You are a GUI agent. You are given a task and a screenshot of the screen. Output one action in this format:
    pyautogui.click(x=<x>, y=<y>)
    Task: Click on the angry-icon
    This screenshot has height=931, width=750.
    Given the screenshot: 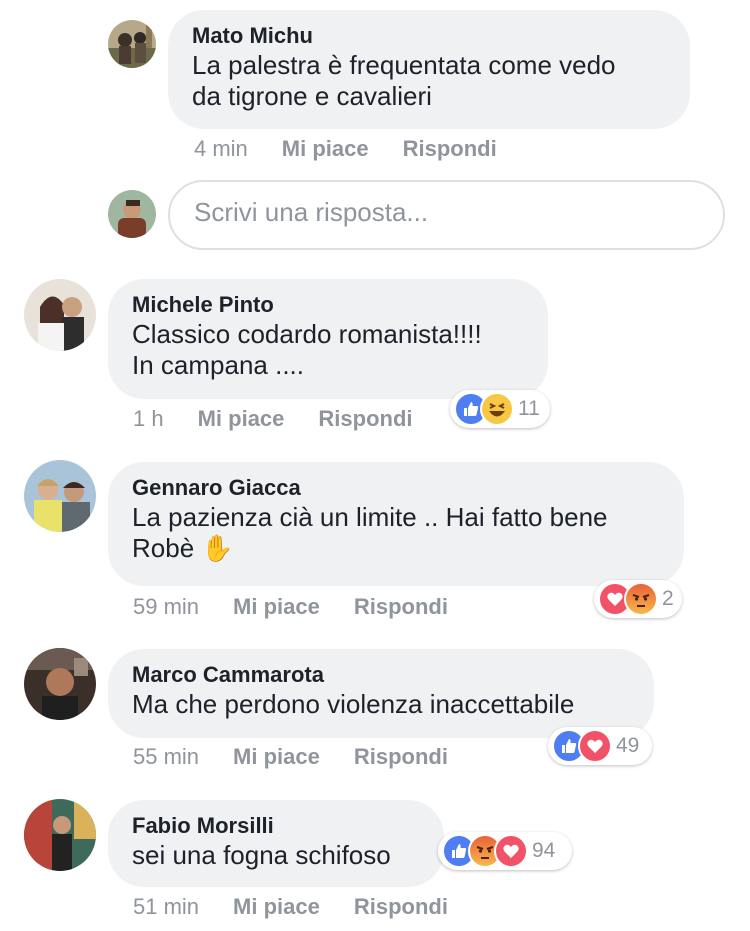 What is the action you would take?
    pyautogui.click(x=641, y=599)
    